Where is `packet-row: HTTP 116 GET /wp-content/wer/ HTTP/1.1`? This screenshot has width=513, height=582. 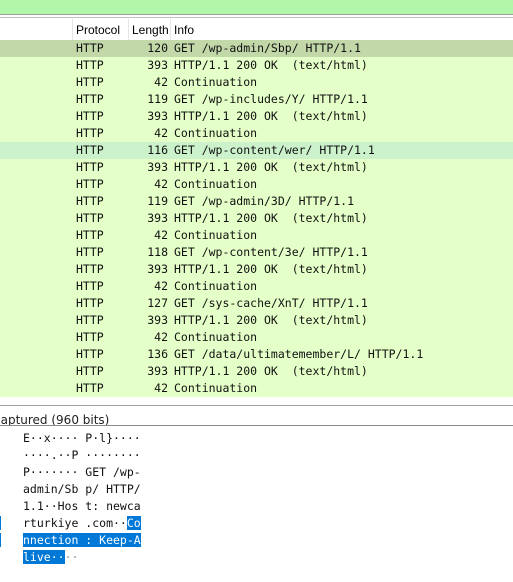 packet-row: HTTP 116 GET /wp-content/wer/ HTTP/1.1 is located at coordinates (256, 150).